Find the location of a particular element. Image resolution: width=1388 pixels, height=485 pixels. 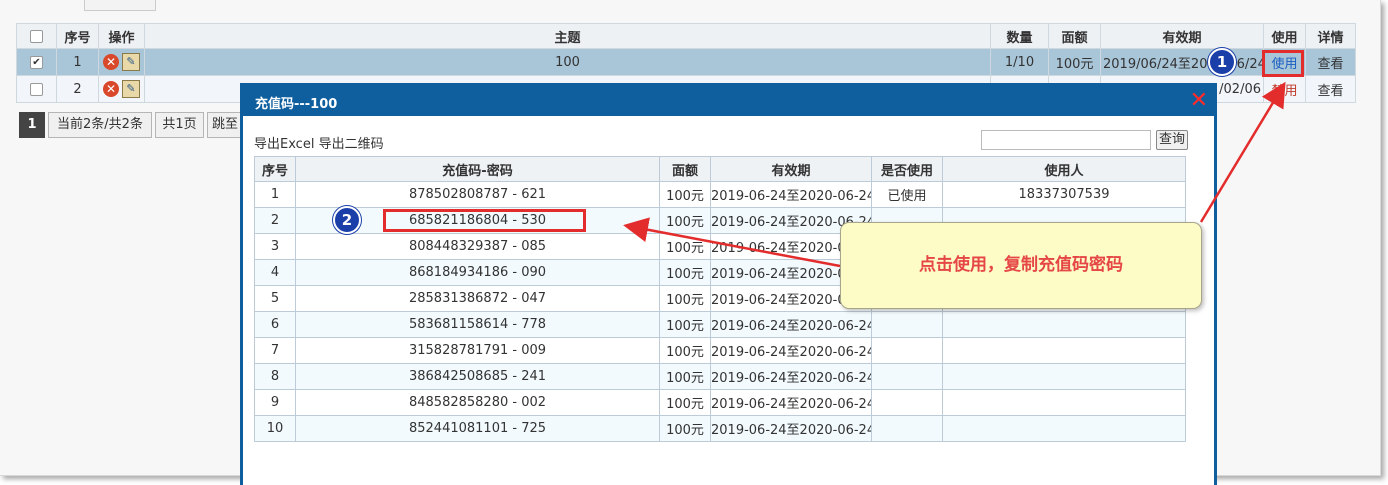

arrow-to-use is located at coordinates (1242, 152).